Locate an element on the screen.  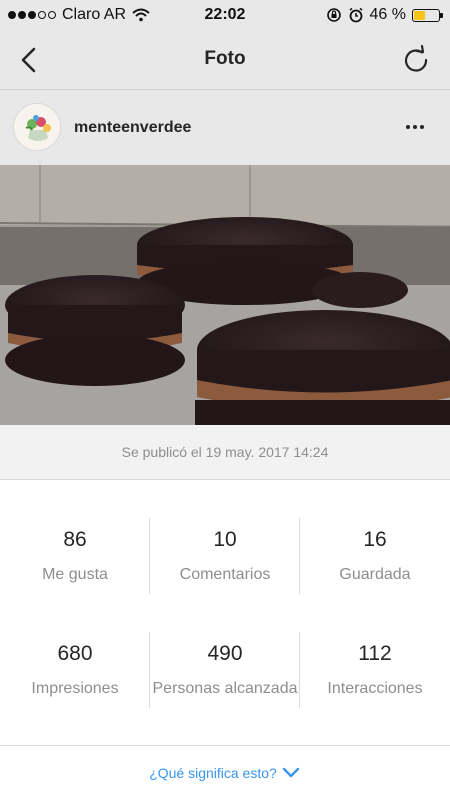
stat-value: 490 is located at coordinates (225, 653).